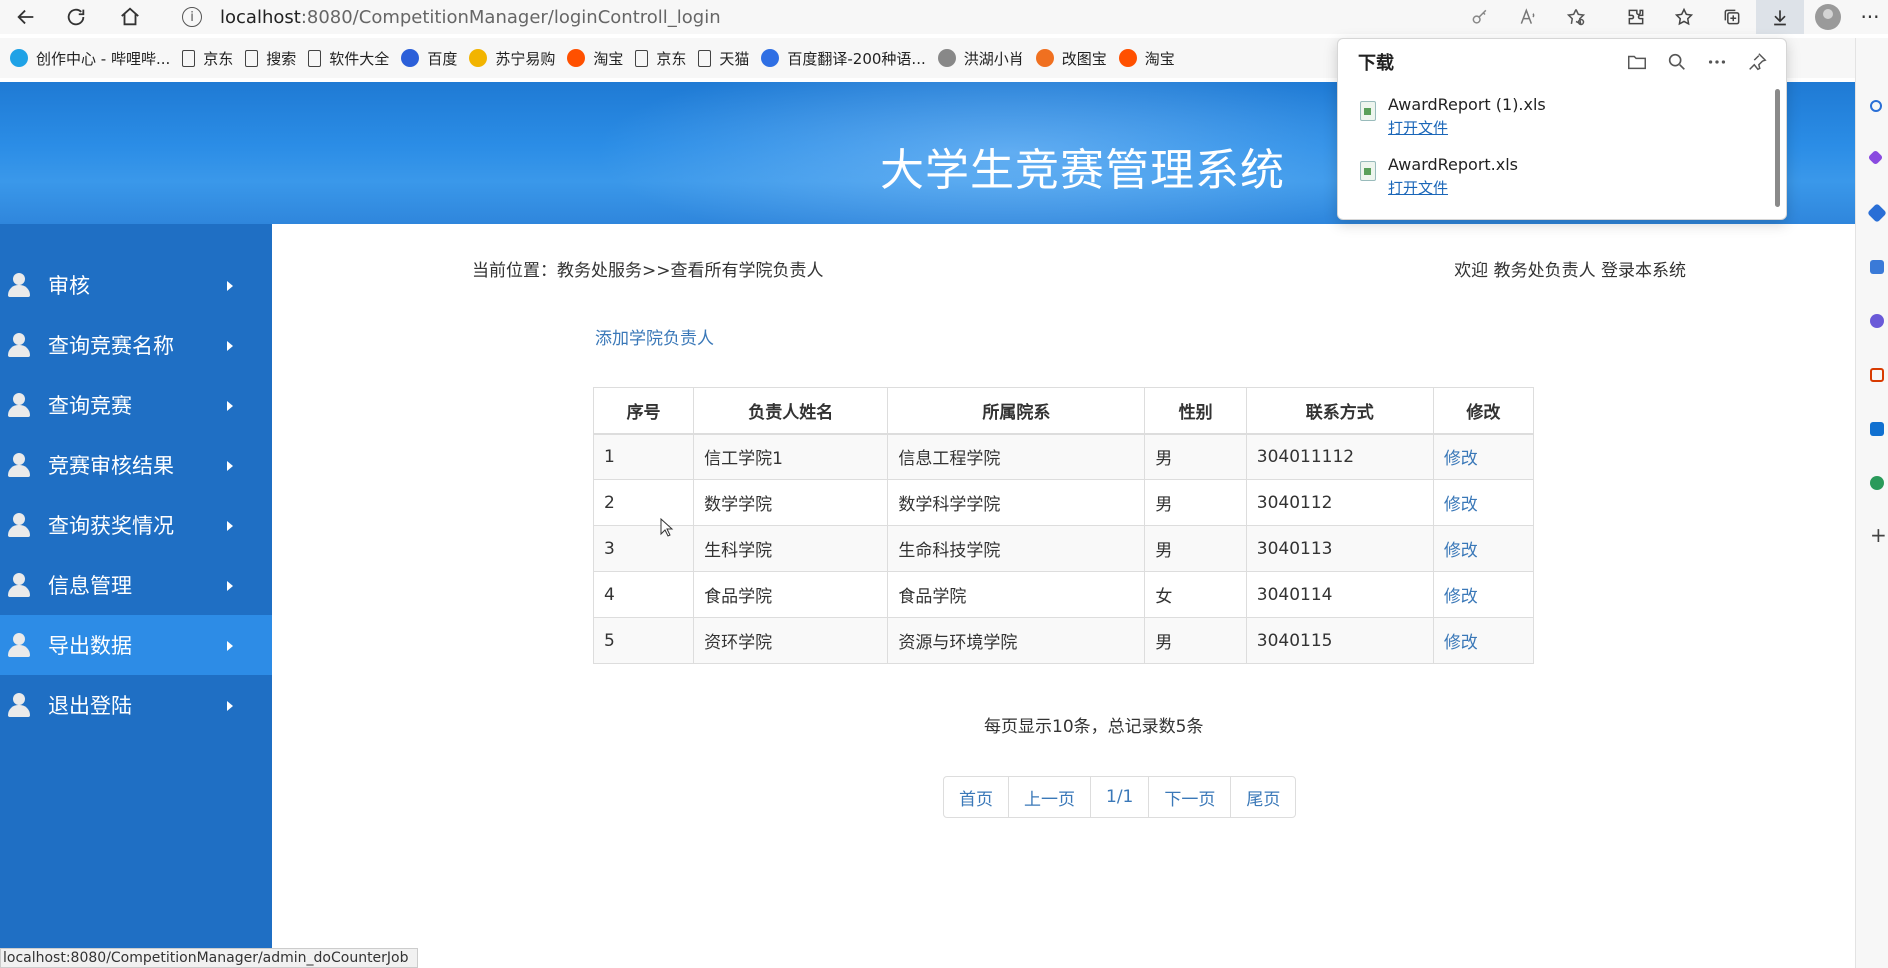  I want to click on more-menu-icon: ···, so click(1870, 17).